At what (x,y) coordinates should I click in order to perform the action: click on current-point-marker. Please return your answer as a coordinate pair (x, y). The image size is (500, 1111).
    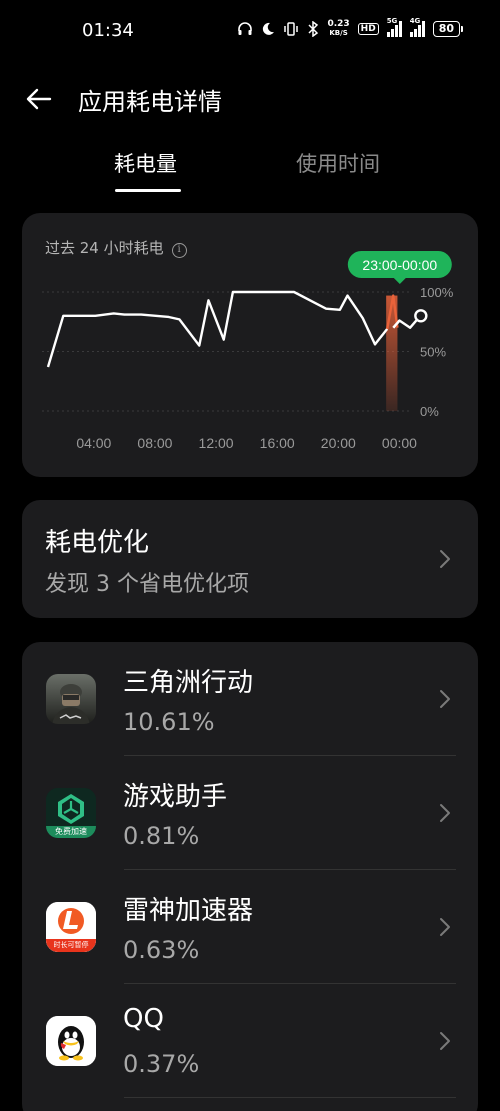
    Looking at the image, I should click on (421, 316).